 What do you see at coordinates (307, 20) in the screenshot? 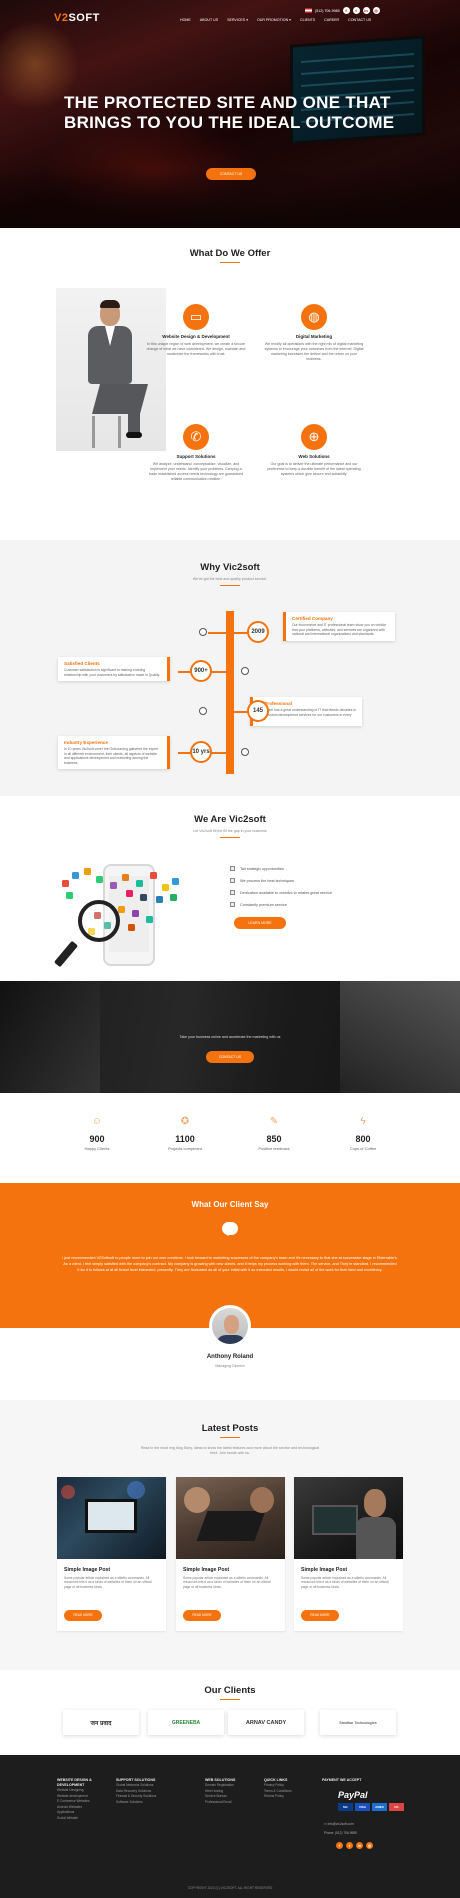
I see `nav-clients: CLIENTS` at bounding box center [307, 20].